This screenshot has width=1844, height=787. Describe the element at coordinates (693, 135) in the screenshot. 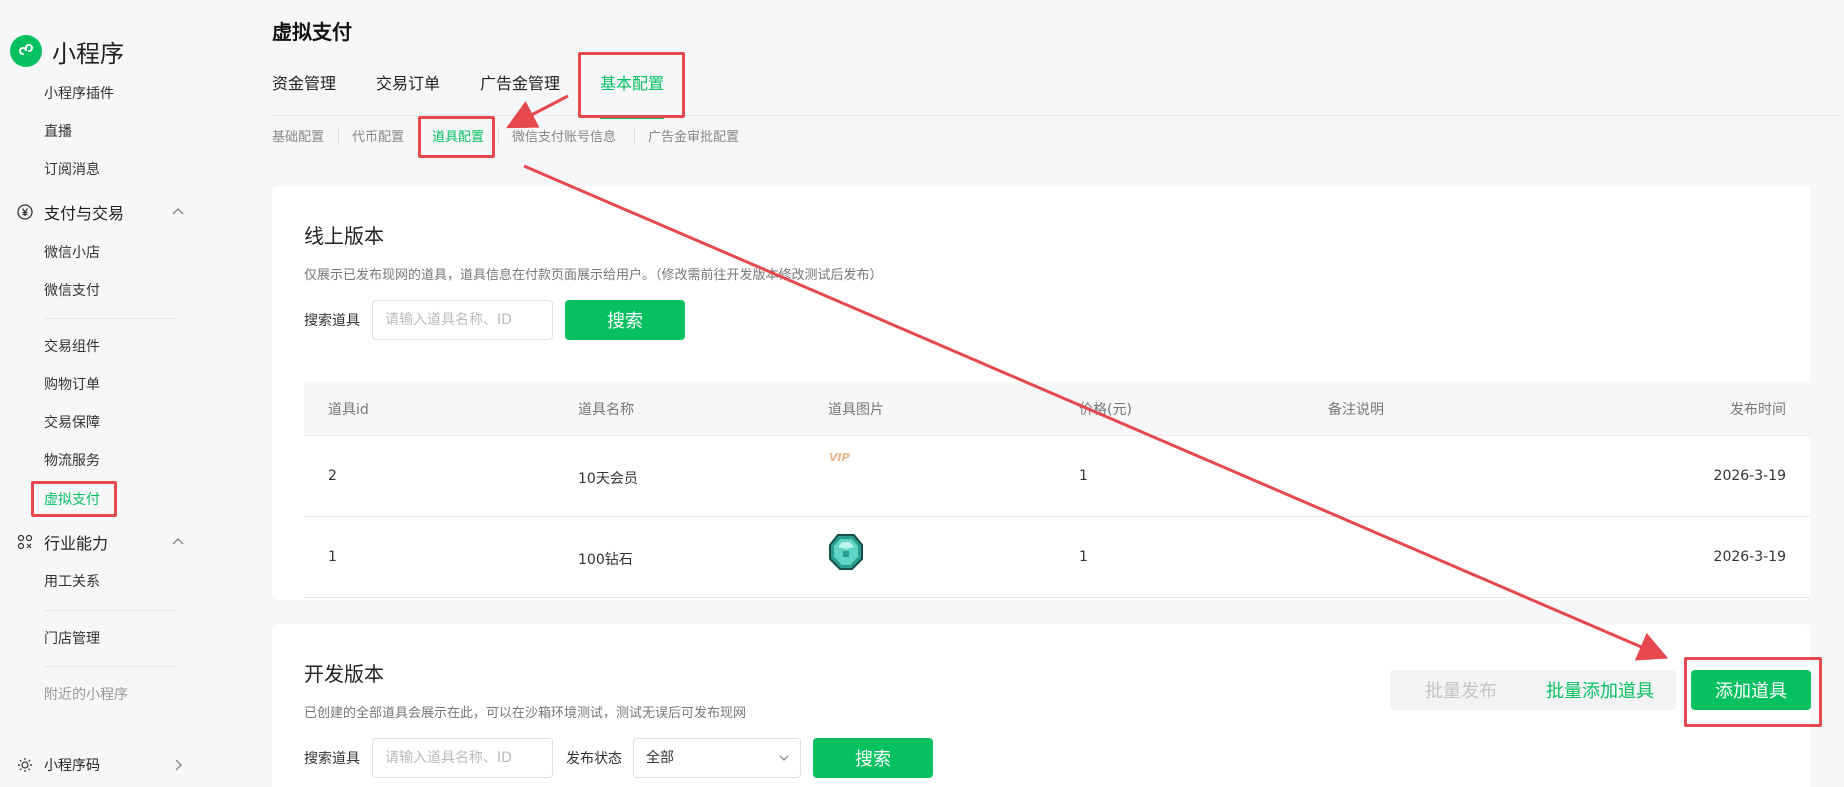

I see `subtab-ad-approval: 广告金审批配置` at that location.